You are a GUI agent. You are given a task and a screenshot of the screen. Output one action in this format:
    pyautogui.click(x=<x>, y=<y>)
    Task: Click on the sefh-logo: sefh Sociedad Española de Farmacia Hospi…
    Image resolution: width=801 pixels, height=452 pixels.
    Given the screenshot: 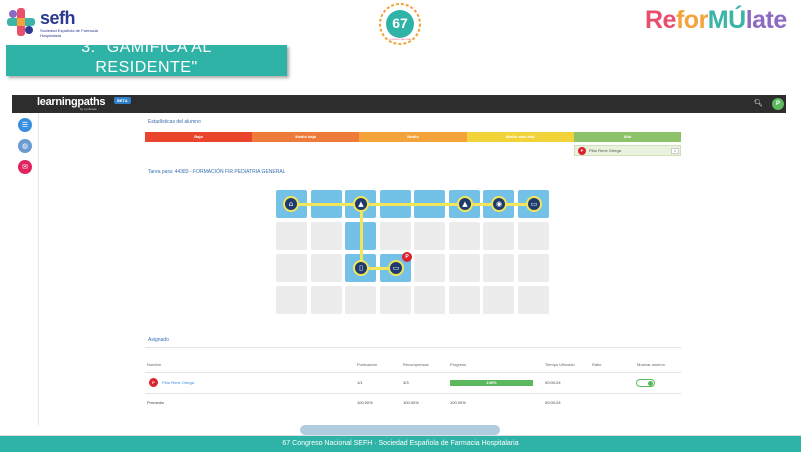 What is the action you would take?
    pyautogui.click(x=56, y=23)
    